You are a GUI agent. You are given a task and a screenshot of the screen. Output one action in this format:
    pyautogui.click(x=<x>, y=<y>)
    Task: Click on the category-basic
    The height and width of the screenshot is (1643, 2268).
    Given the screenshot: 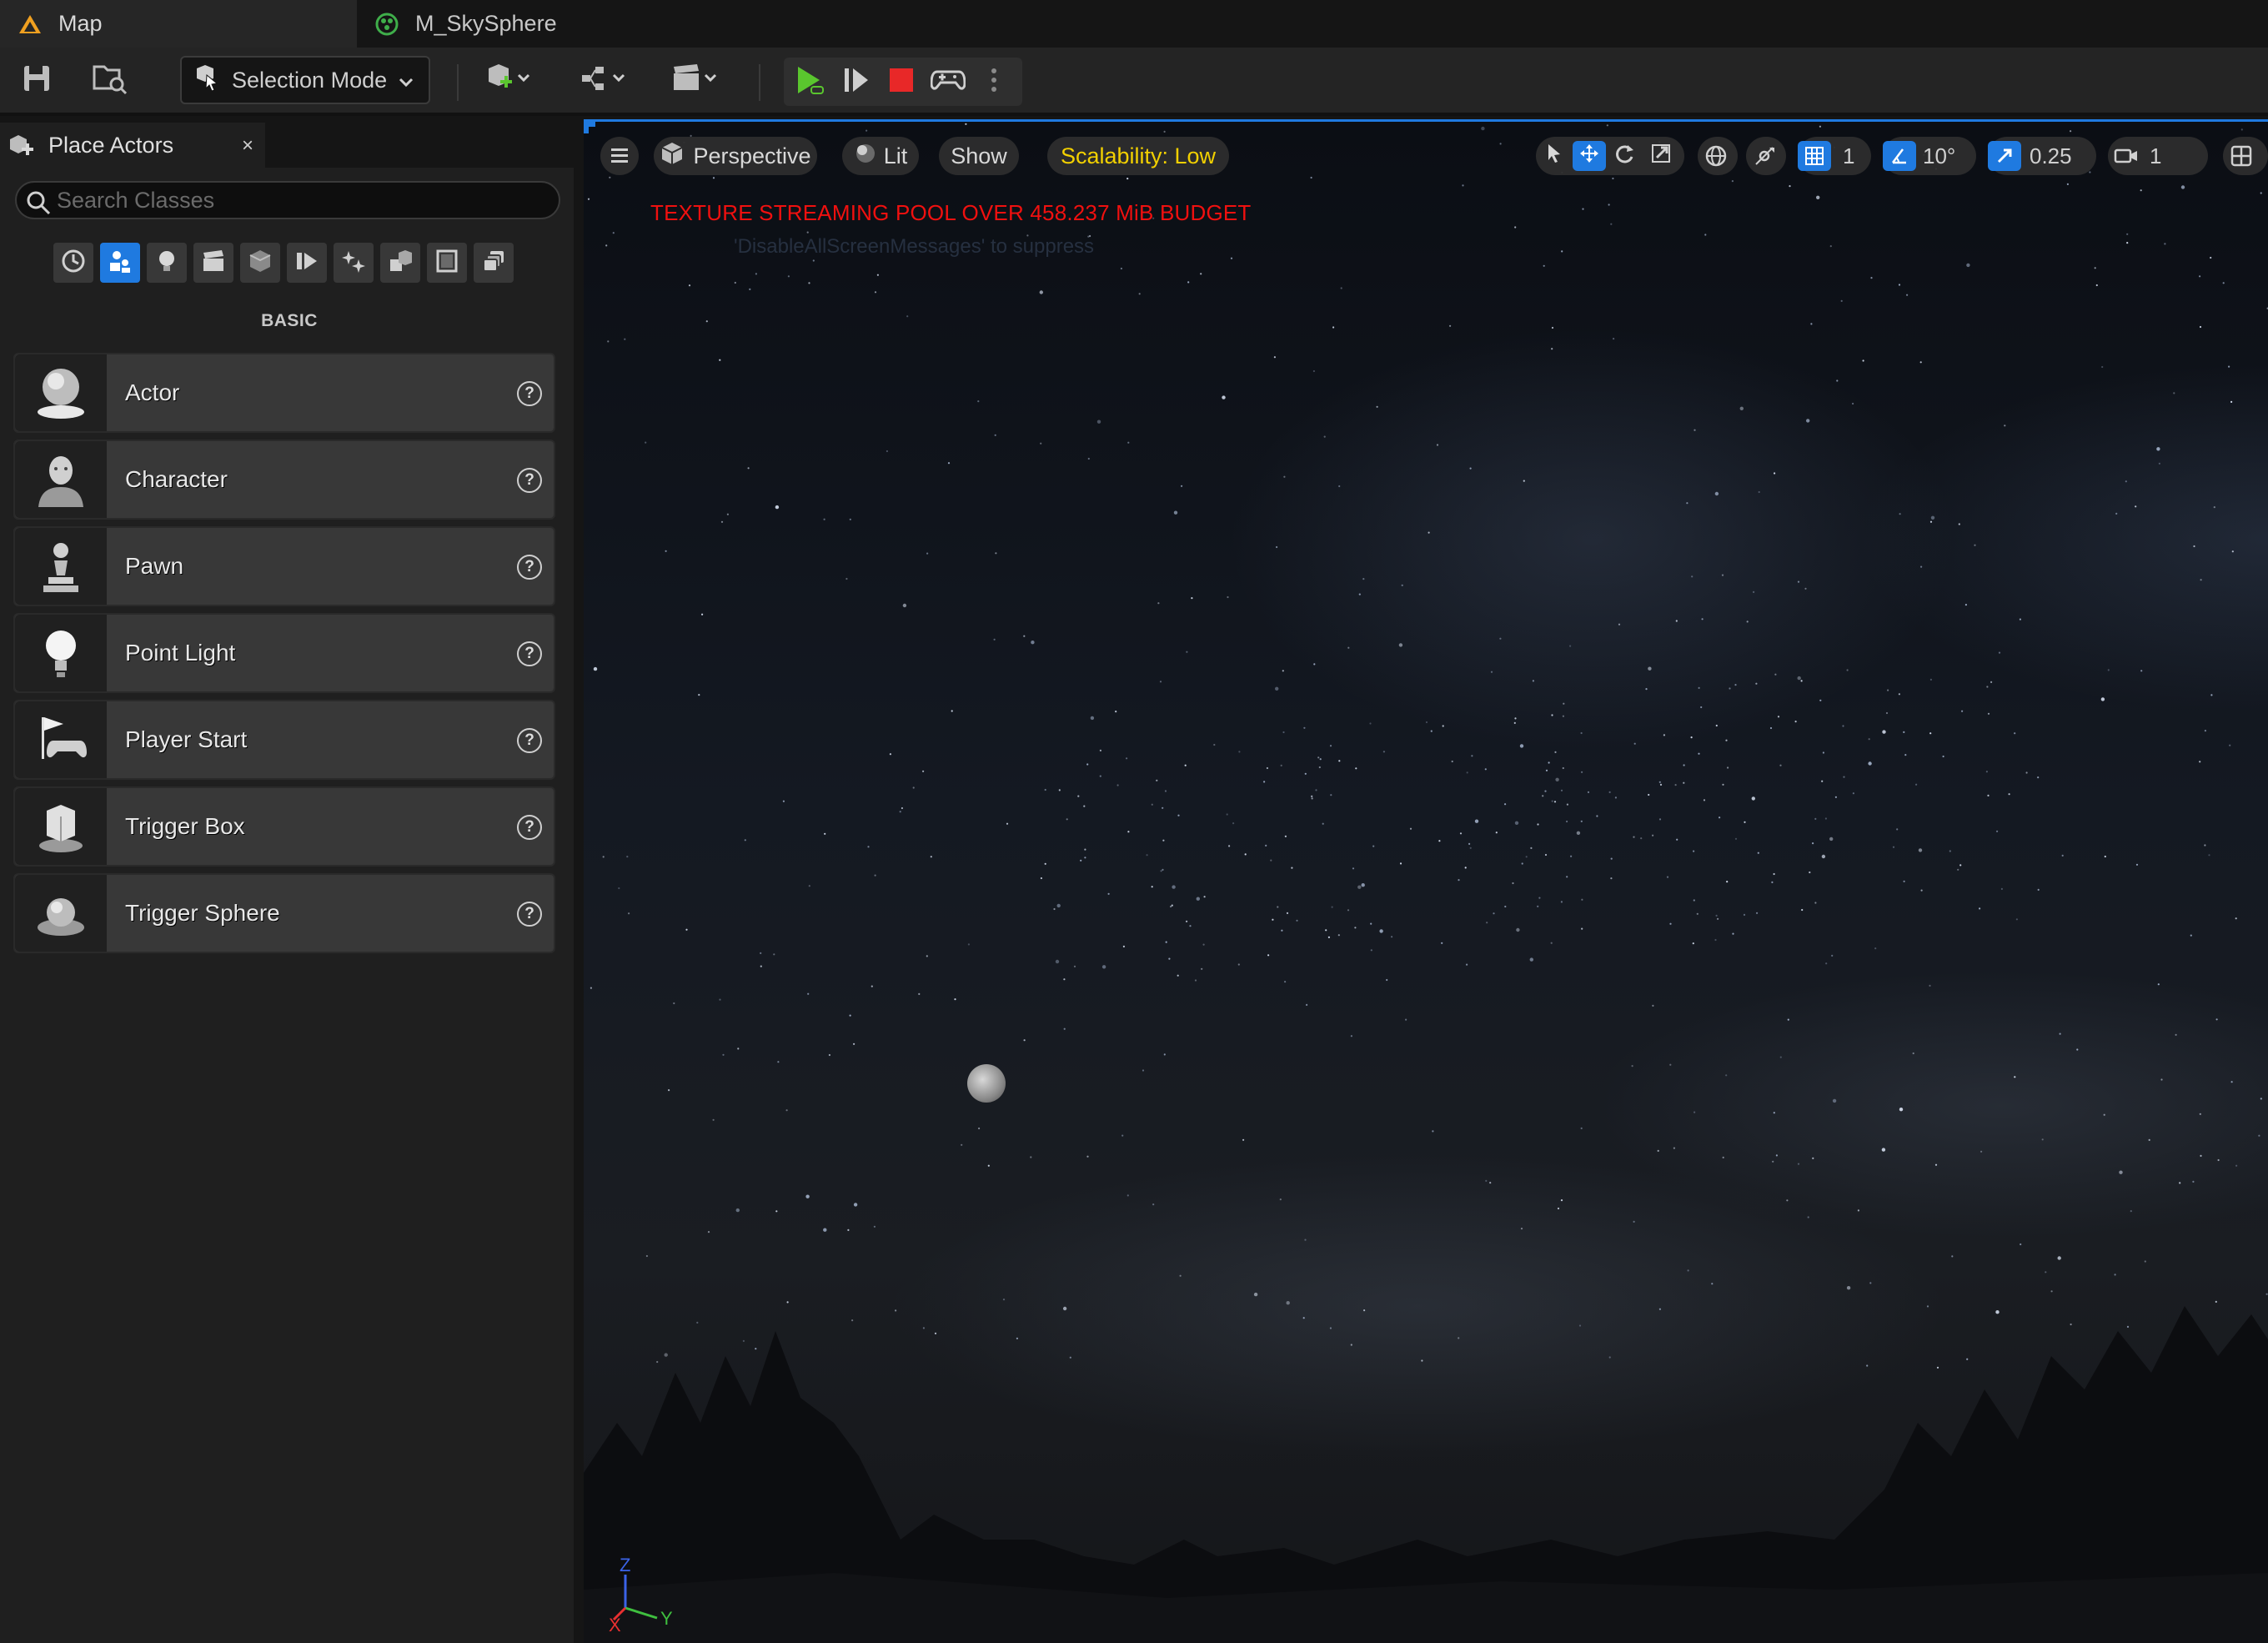 What is the action you would take?
    pyautogui.click(x=120, y=263)
    